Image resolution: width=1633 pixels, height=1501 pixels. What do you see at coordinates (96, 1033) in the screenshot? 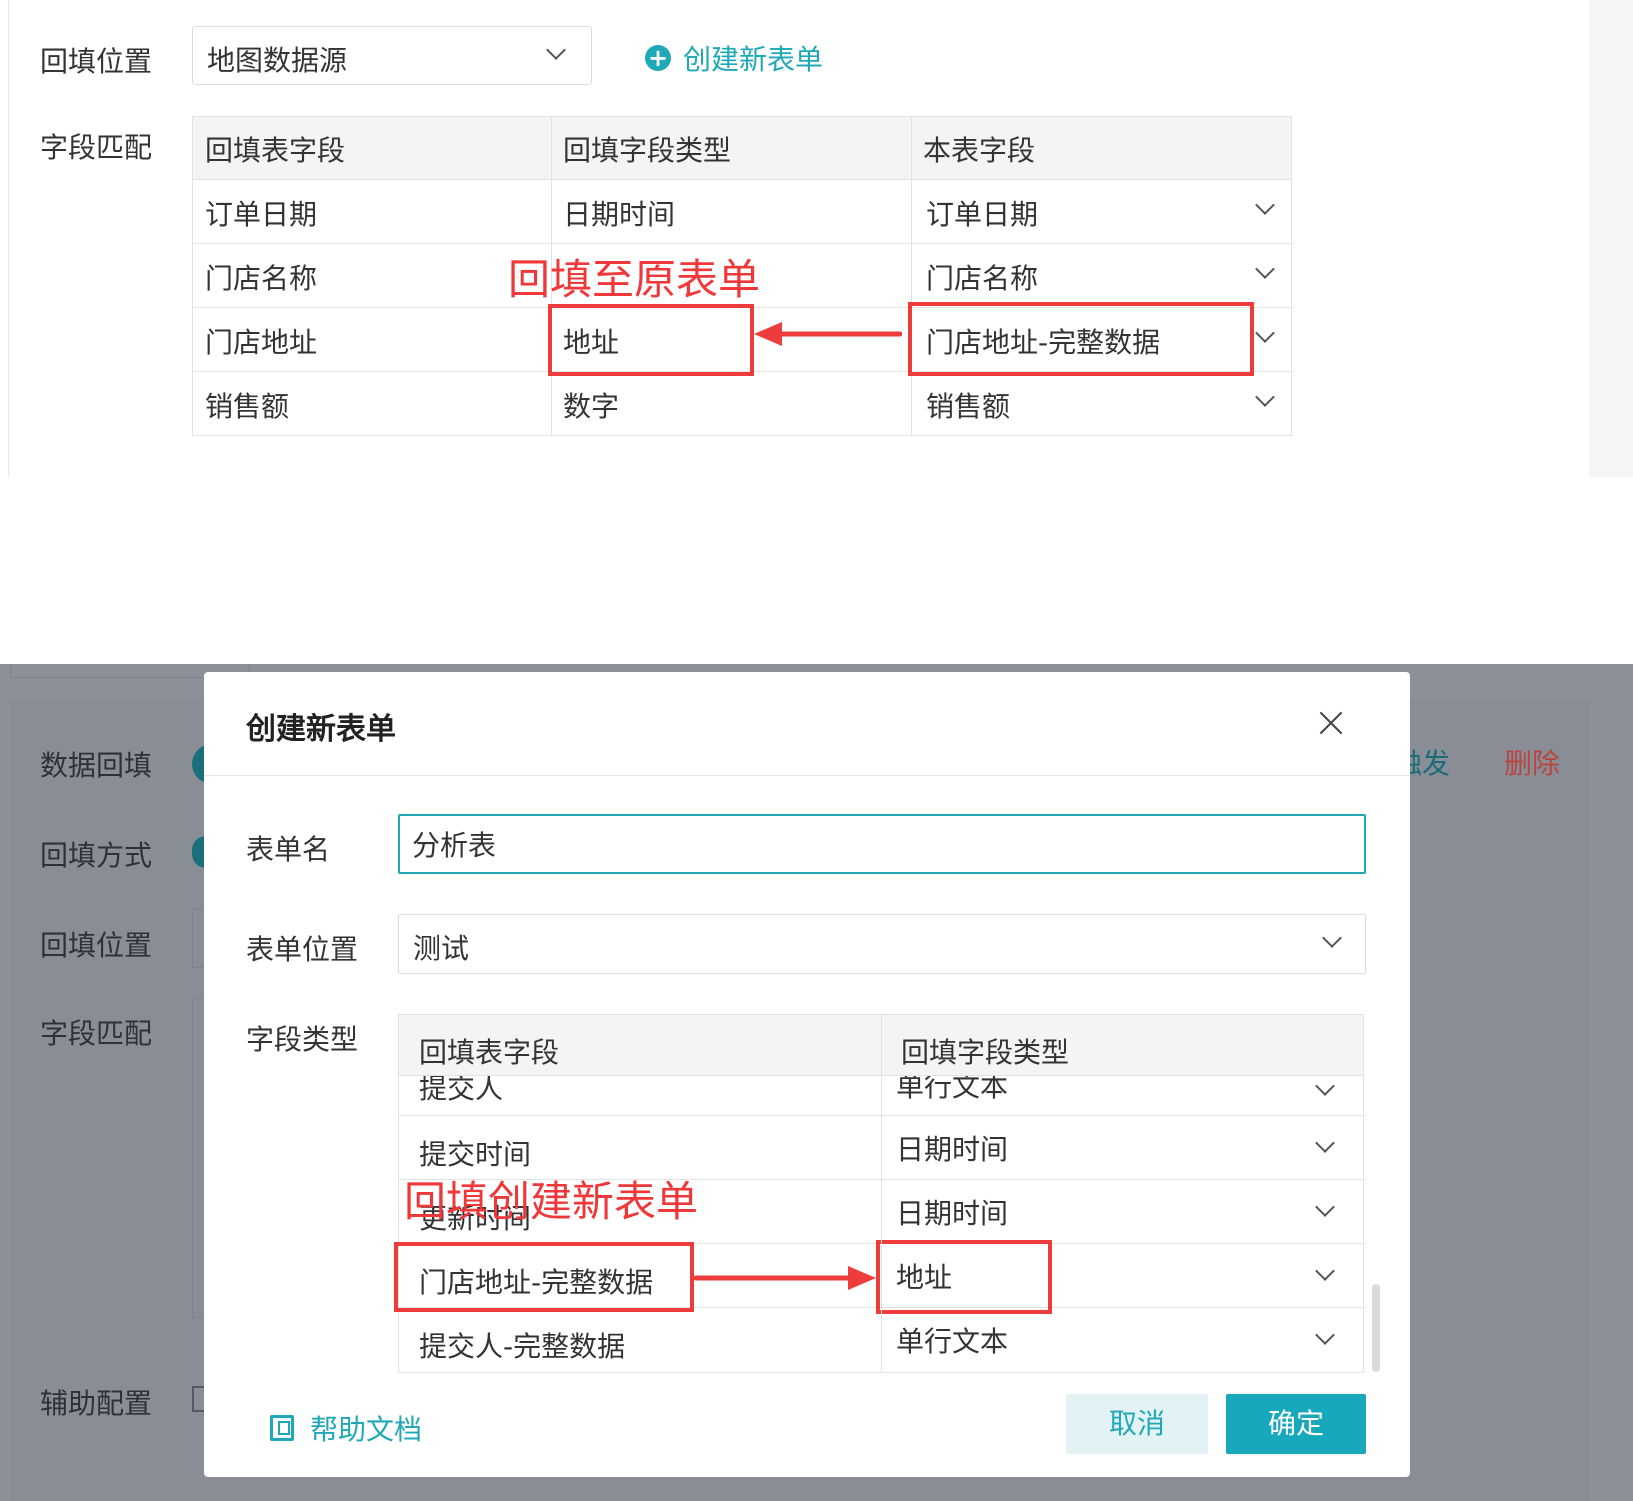
I see `bg-label-field-match: 字段匹配` at bounding box center [96, 1033].